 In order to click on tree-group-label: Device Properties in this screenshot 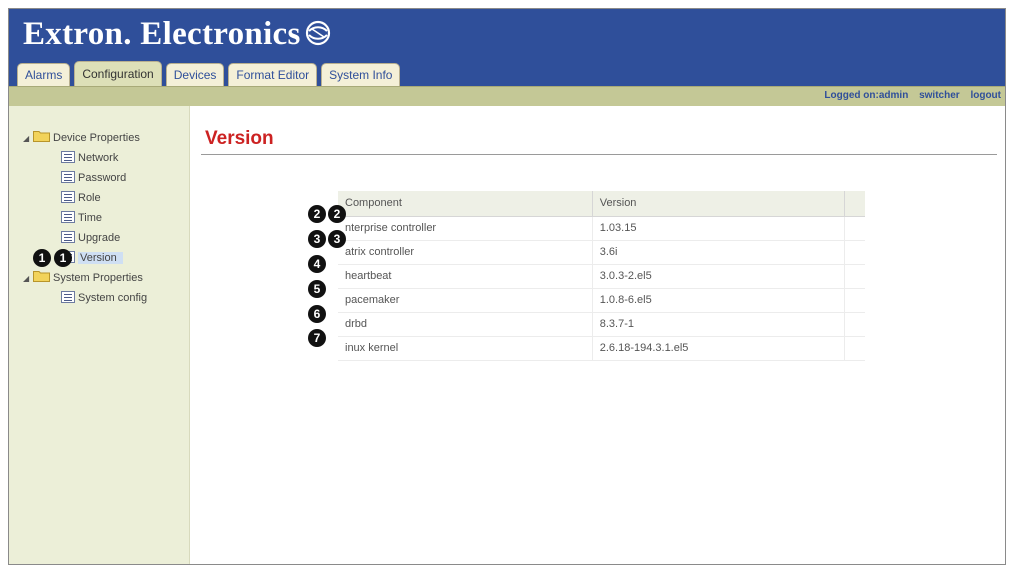, I will do `click(96, 138)`.